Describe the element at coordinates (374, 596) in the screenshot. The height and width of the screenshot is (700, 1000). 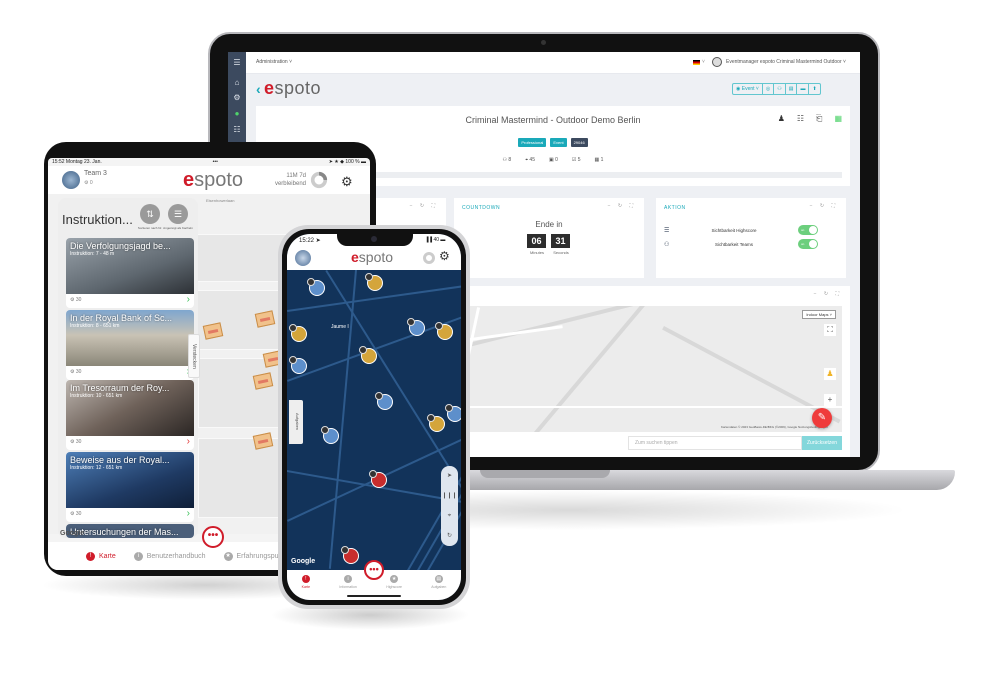
I see `home-indicator` at that location.